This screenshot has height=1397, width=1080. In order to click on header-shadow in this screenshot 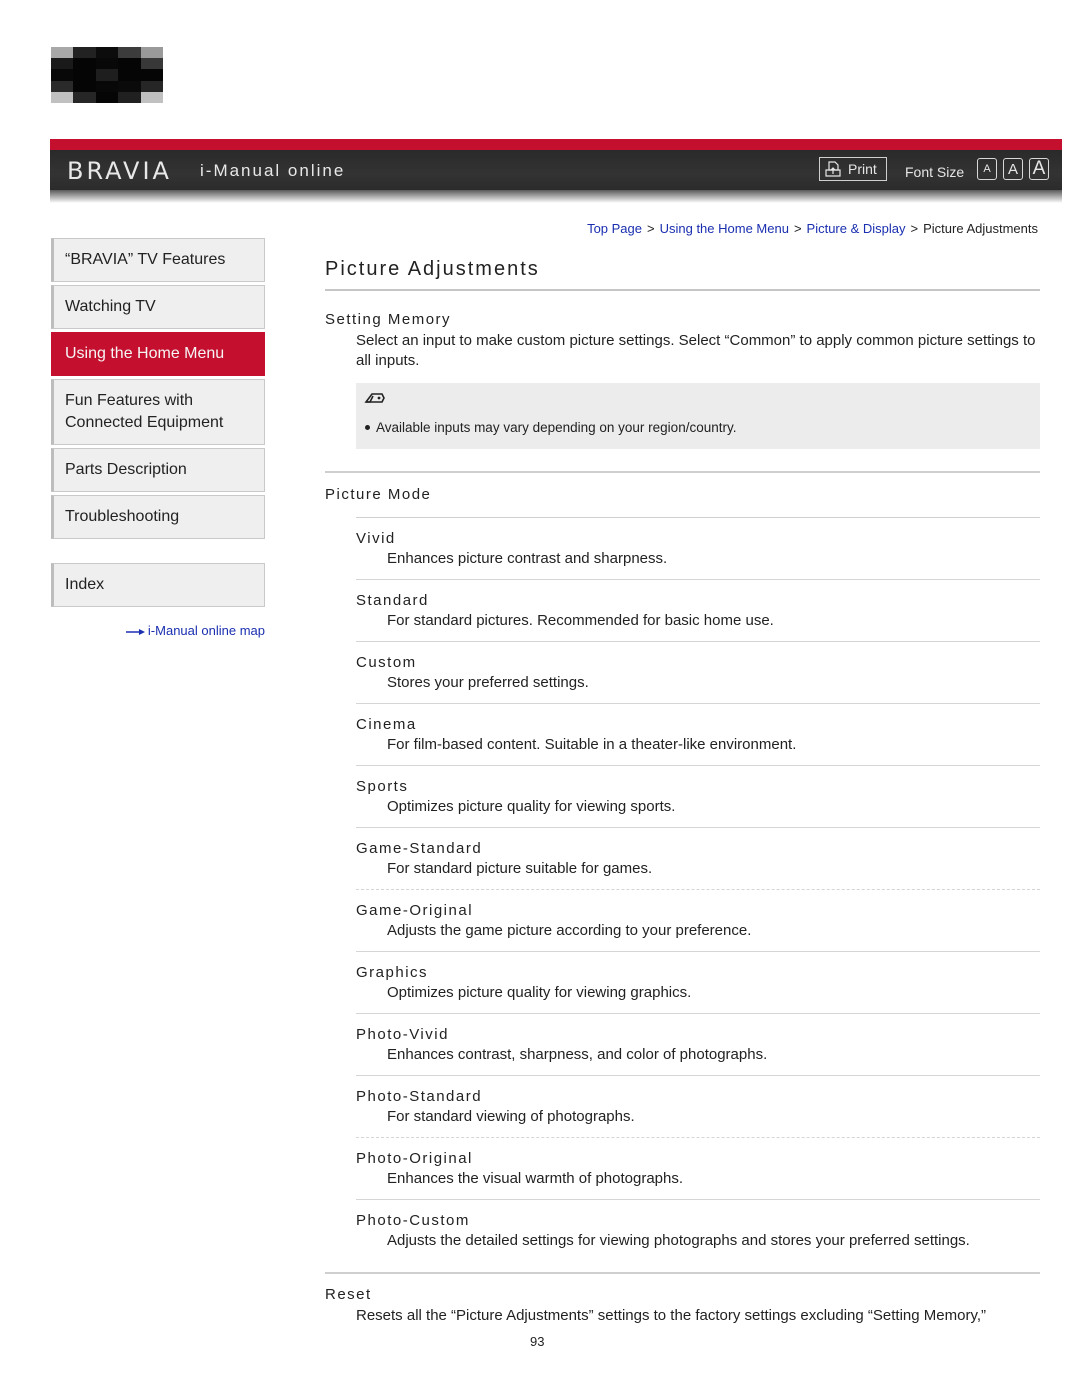, I will do `click(556, 196)`.